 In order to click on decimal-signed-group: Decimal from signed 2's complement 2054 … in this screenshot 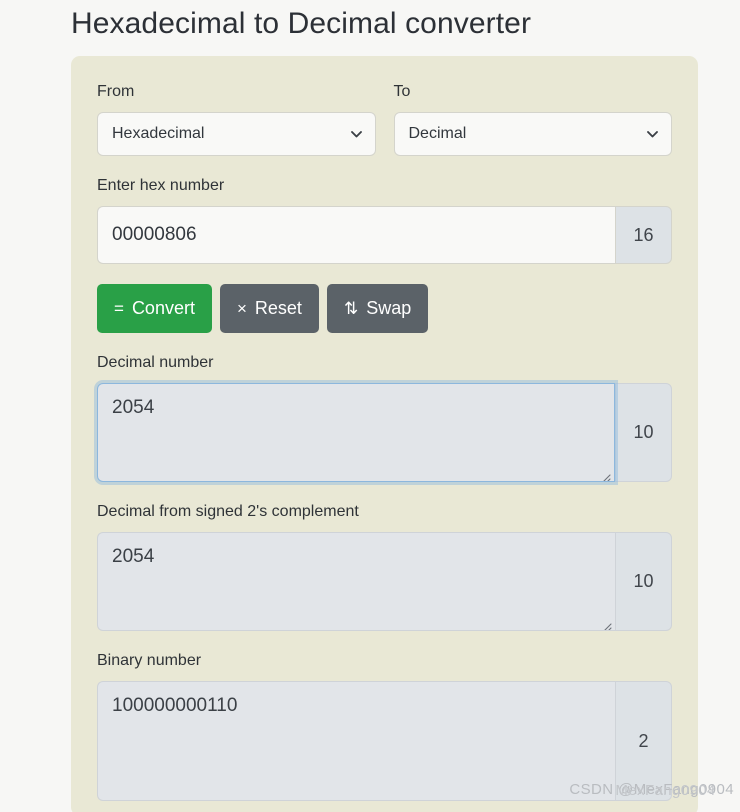, I will do `click(384, 565)`.